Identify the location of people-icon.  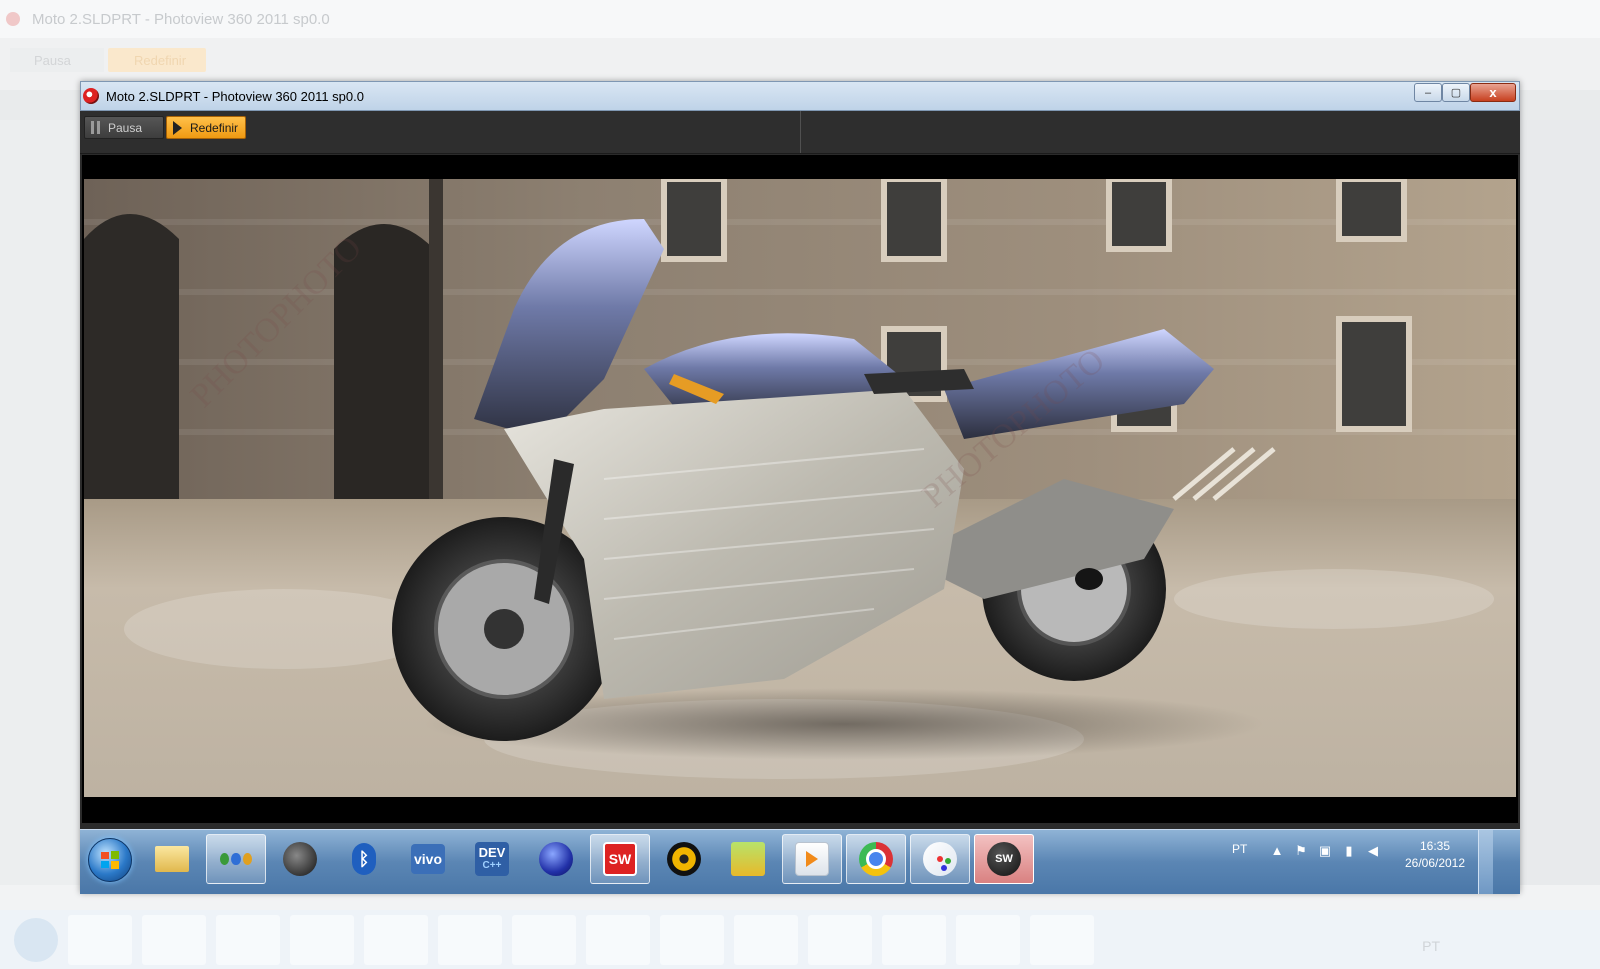
(236, 859).